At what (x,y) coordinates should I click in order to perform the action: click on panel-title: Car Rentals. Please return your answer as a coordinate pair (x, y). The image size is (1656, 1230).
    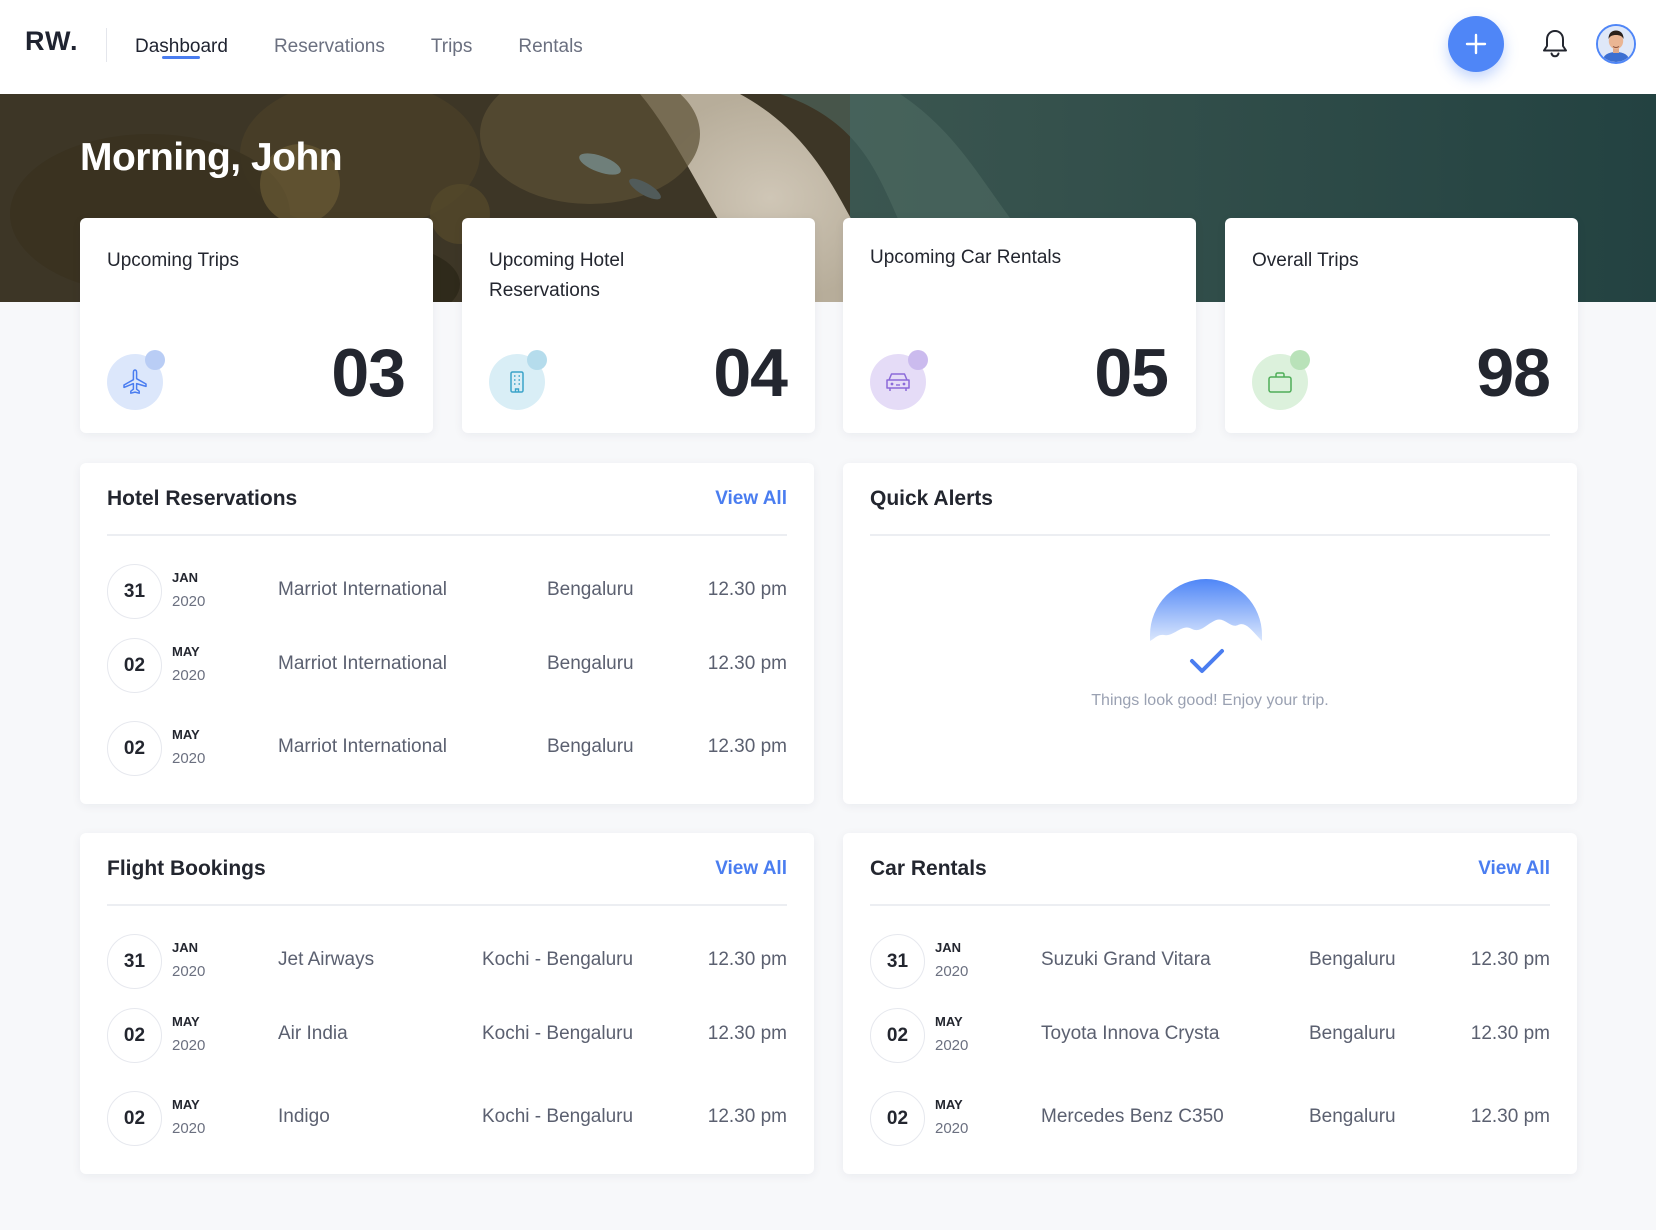
    Looking at the image, I should click on (928, 868).